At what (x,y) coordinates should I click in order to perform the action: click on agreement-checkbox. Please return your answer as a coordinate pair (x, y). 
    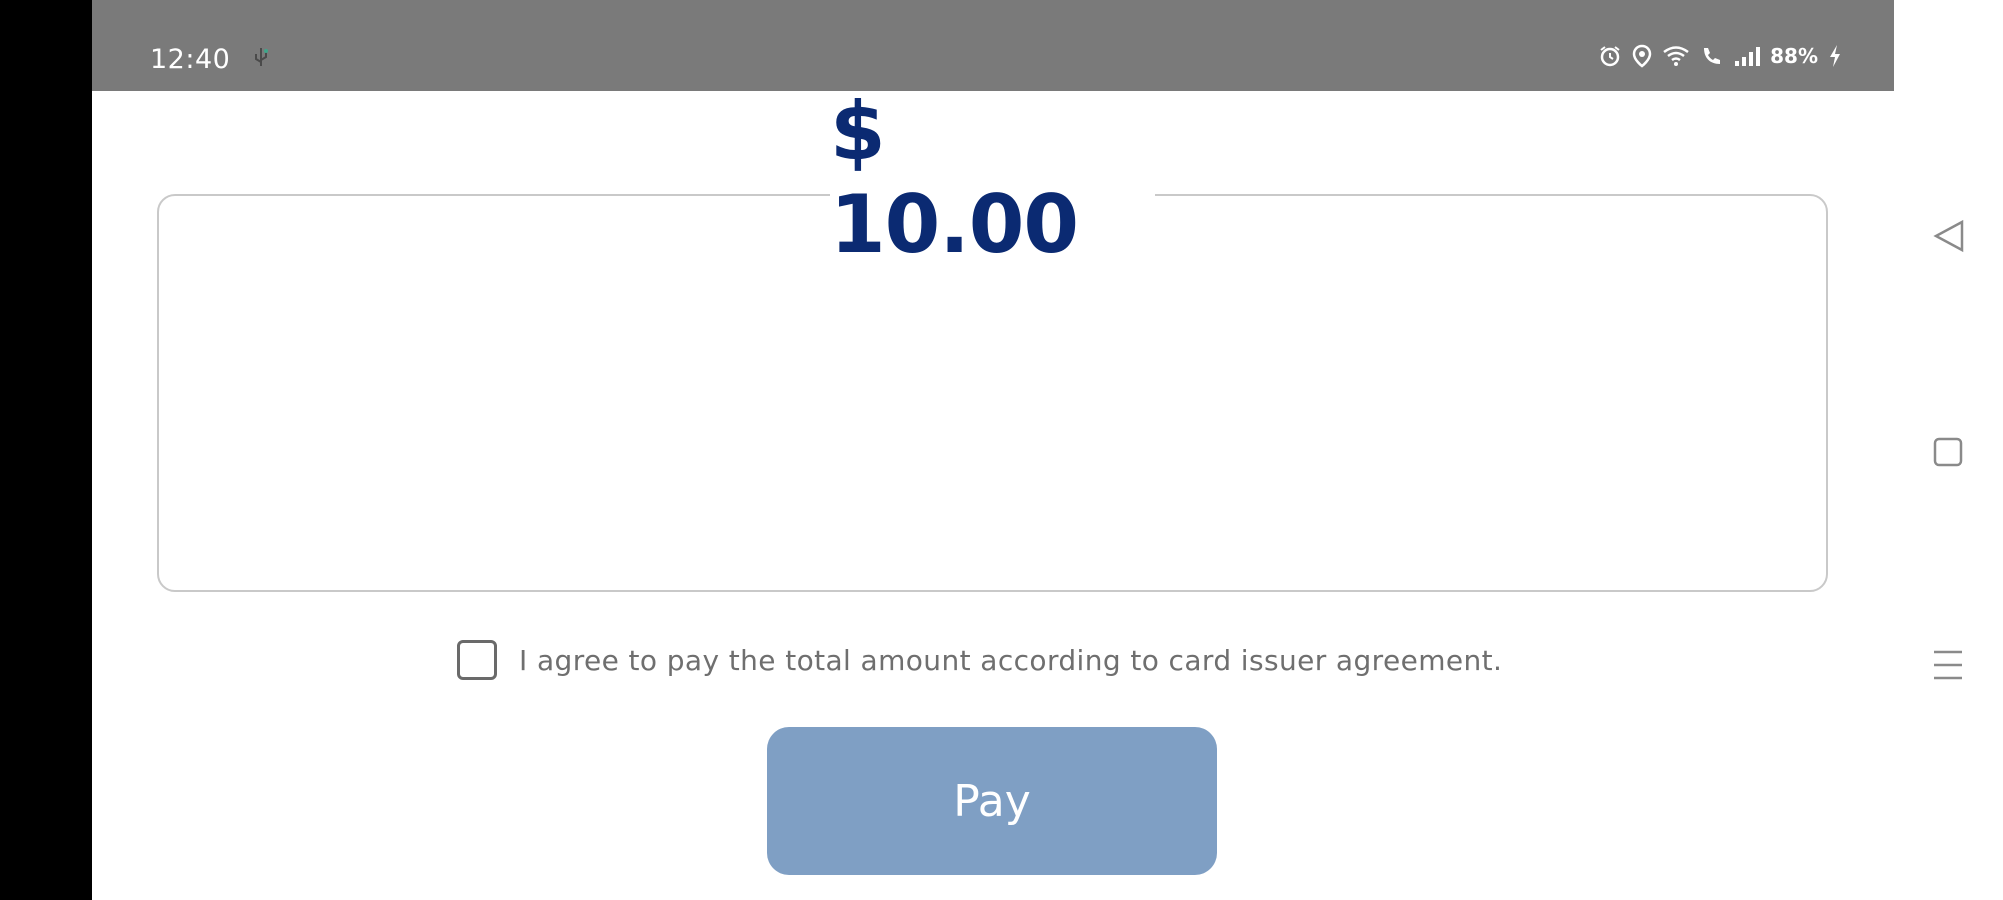
    Looking at the image, I should click on (477, 660).